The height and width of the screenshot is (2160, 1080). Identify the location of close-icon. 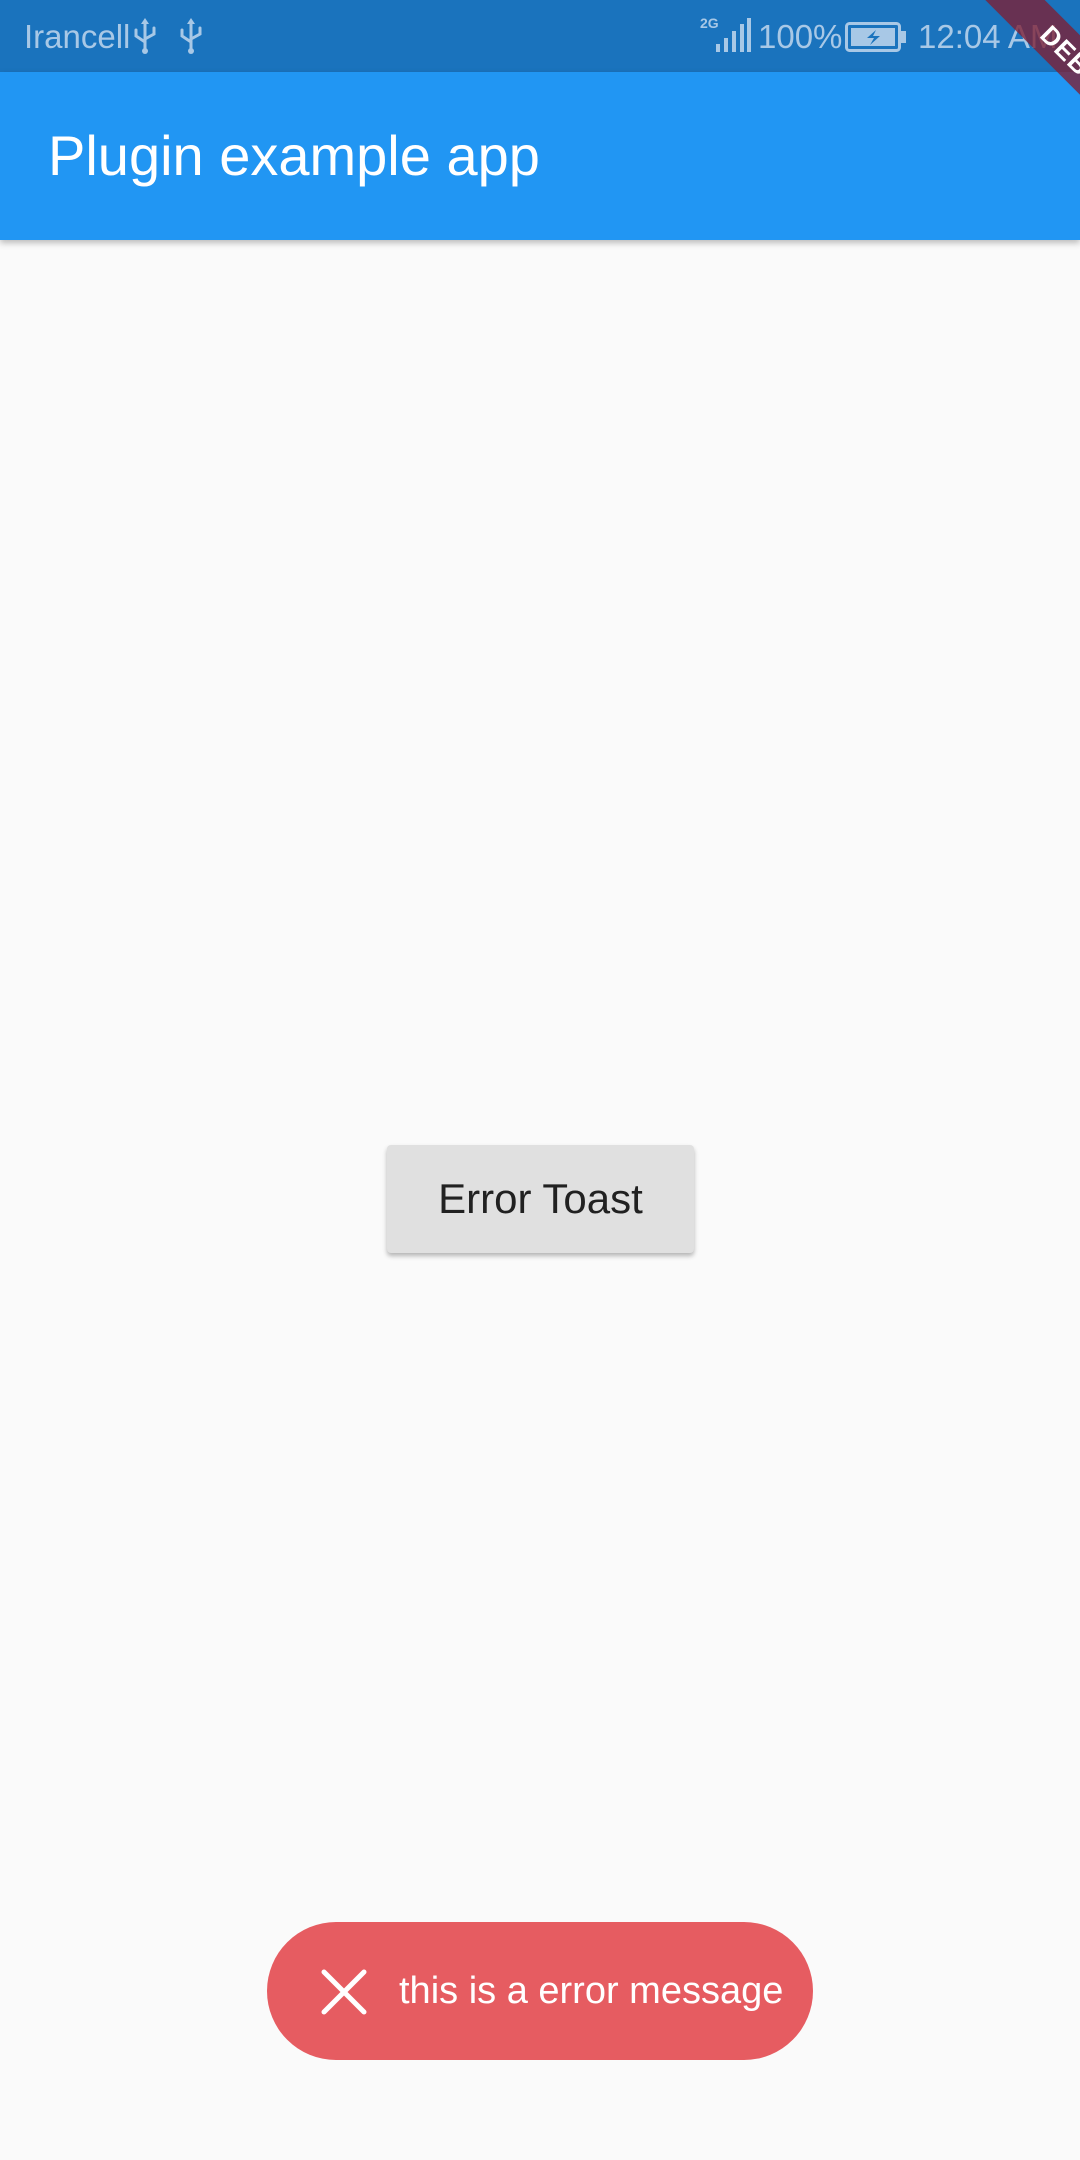
(344, 1992).